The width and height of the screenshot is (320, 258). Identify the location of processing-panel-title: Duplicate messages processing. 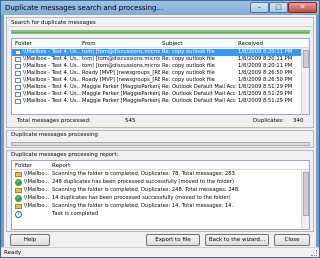
(54, 135).